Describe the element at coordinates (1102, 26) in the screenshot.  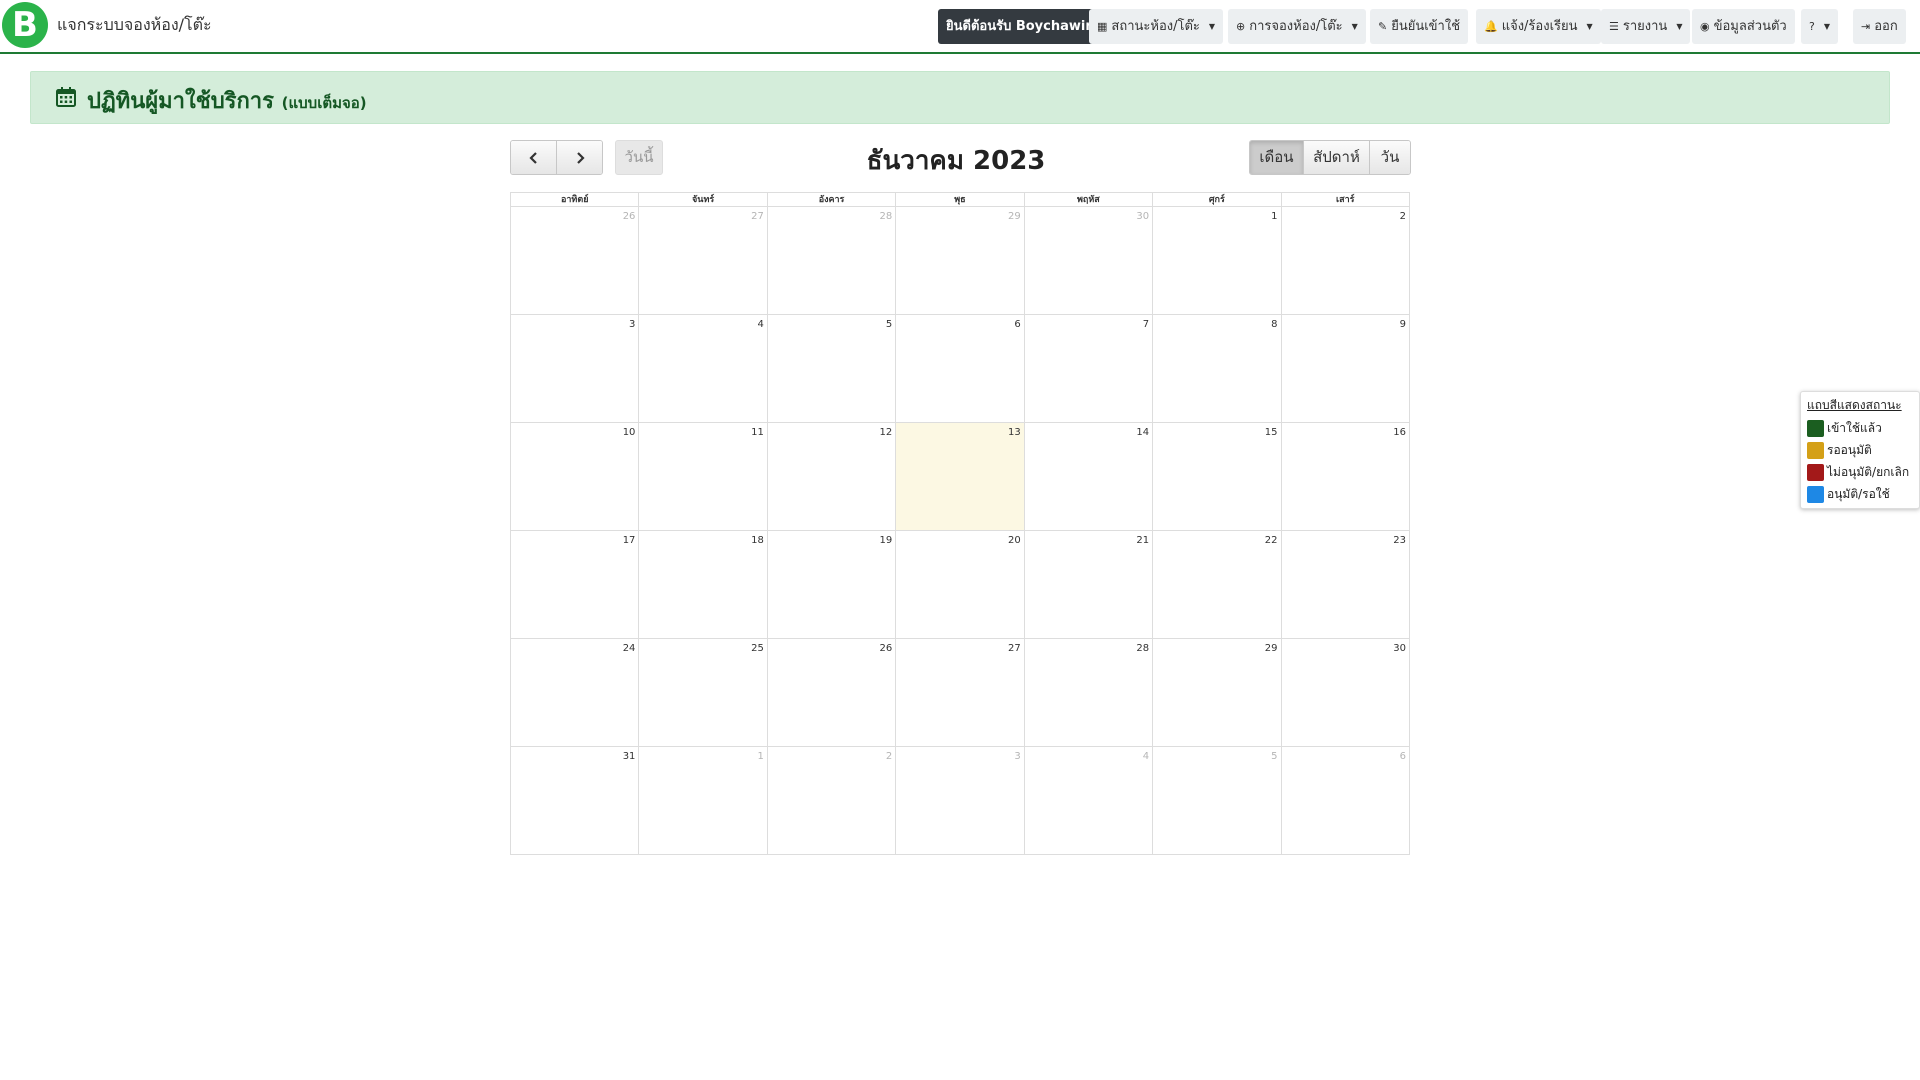
I see `table-grid-icon: ▦` at that location.